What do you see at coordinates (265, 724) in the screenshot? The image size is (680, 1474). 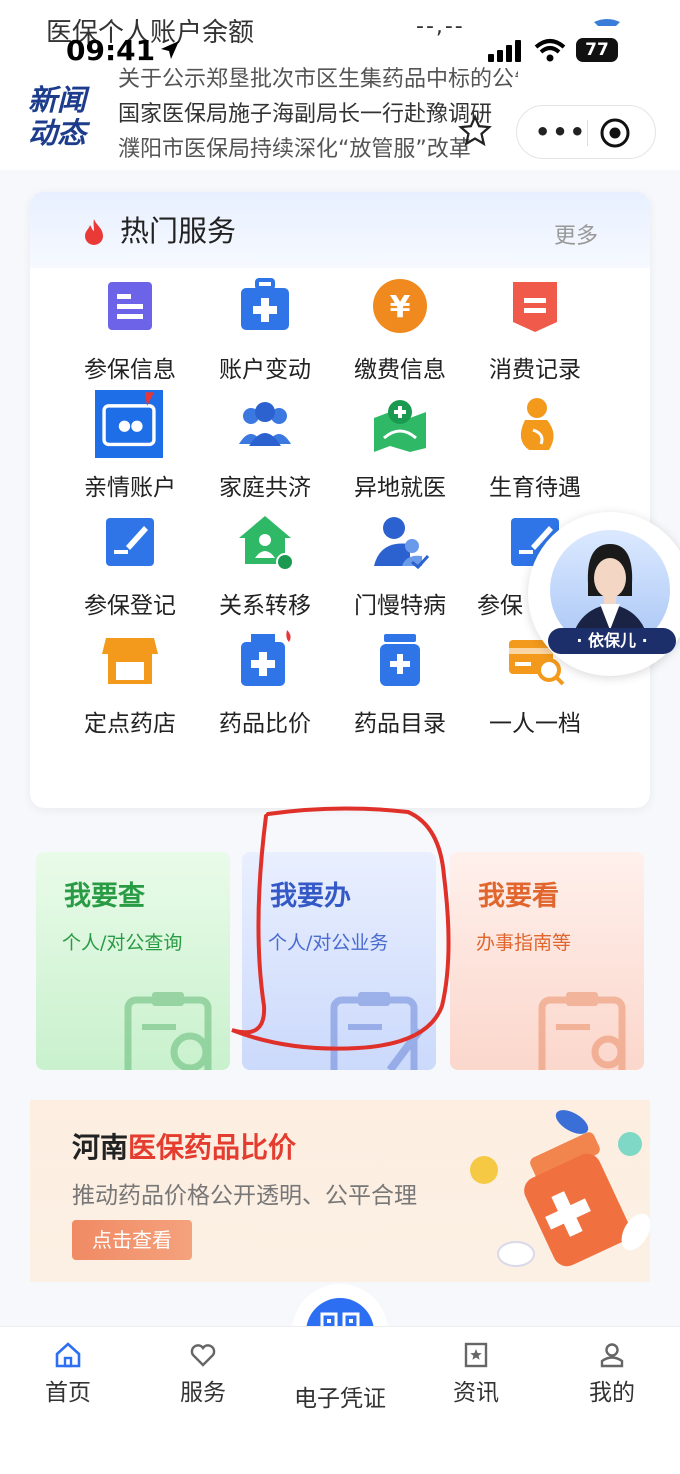 I see `service-label: 药品比价` at bounding box center [265, 724].